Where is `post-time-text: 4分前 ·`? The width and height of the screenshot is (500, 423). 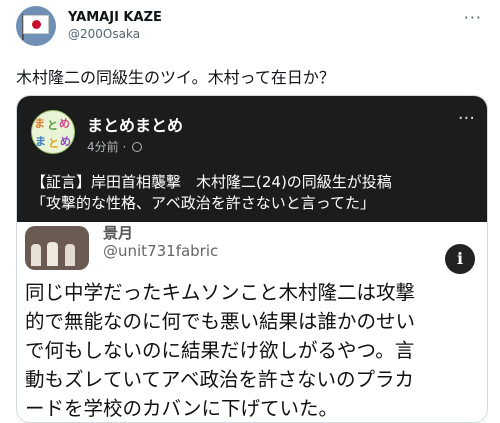
post-time-text: 4分前 · is located at coordinates (107, 147).